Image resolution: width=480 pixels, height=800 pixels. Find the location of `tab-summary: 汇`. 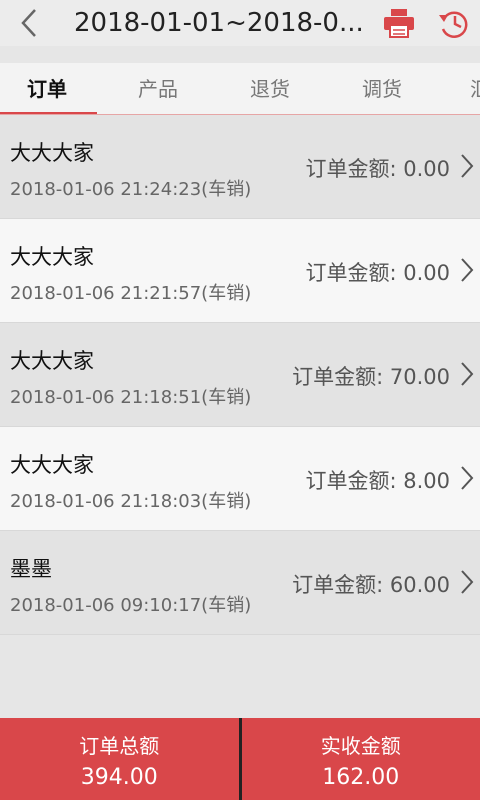

tab-summary: 汇 is located at coordinates (463, 88).